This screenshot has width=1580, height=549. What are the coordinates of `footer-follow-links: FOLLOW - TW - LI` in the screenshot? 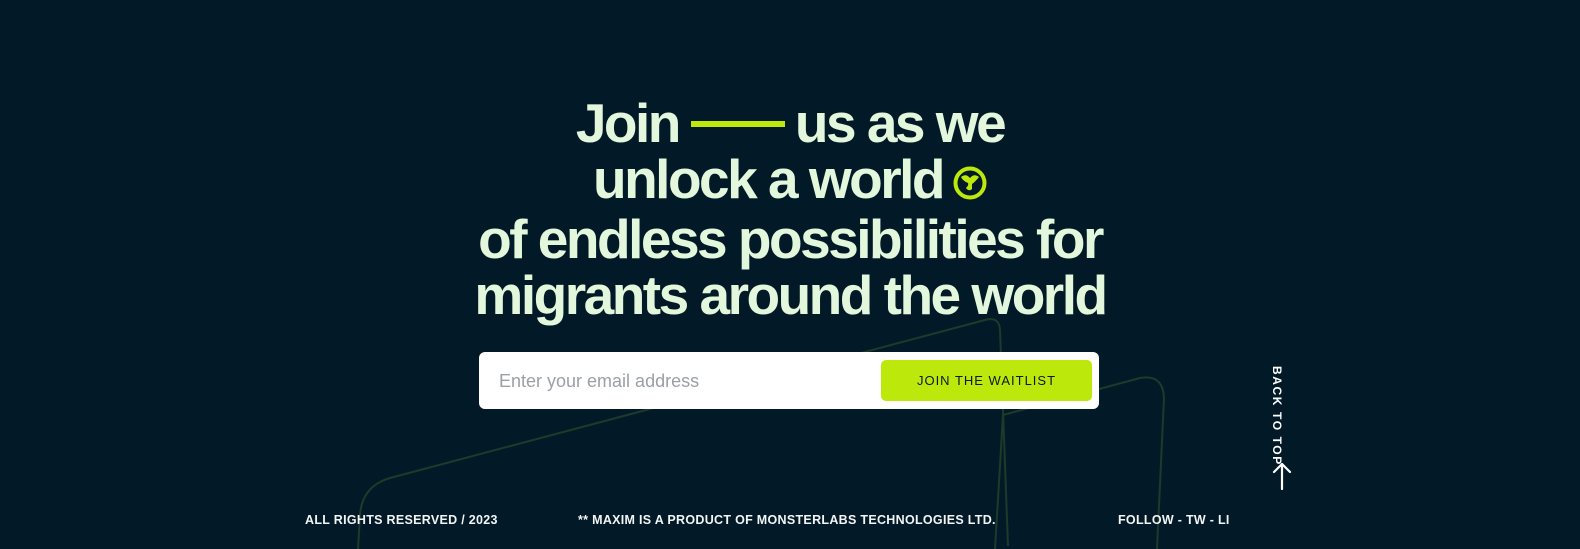 It's located at (1176, 520).